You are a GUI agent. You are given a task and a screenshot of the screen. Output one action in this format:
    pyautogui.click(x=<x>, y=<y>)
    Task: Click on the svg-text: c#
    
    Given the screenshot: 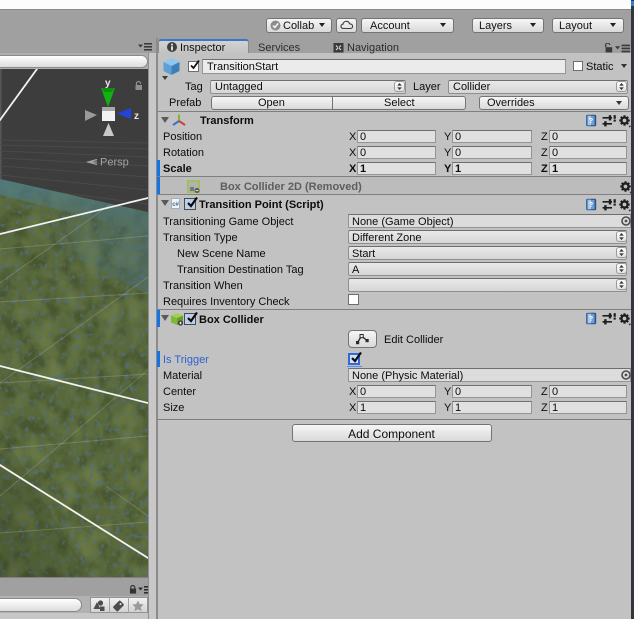 What is the action you would take?
    pyautogui.click(x=175, y=205)
    